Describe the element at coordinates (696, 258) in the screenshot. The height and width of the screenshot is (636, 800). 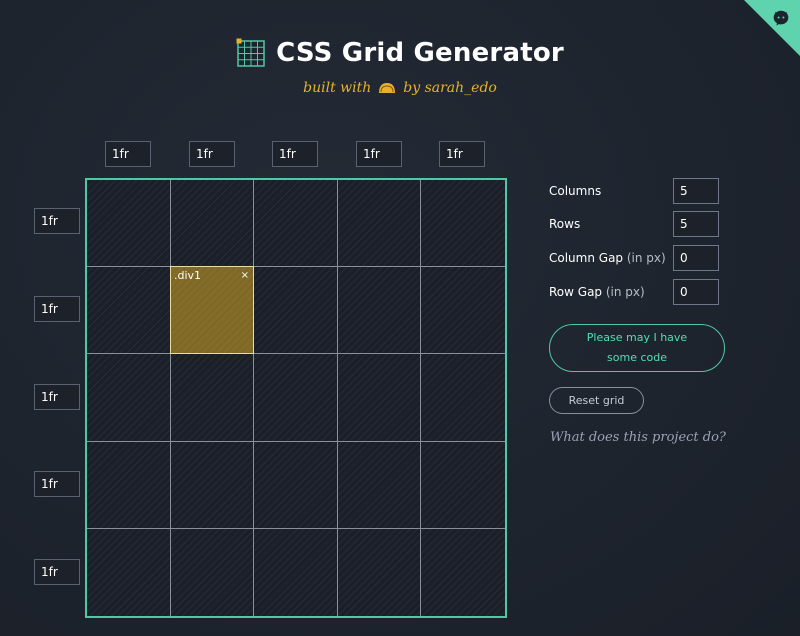
I see `column-gap-input` at that location.